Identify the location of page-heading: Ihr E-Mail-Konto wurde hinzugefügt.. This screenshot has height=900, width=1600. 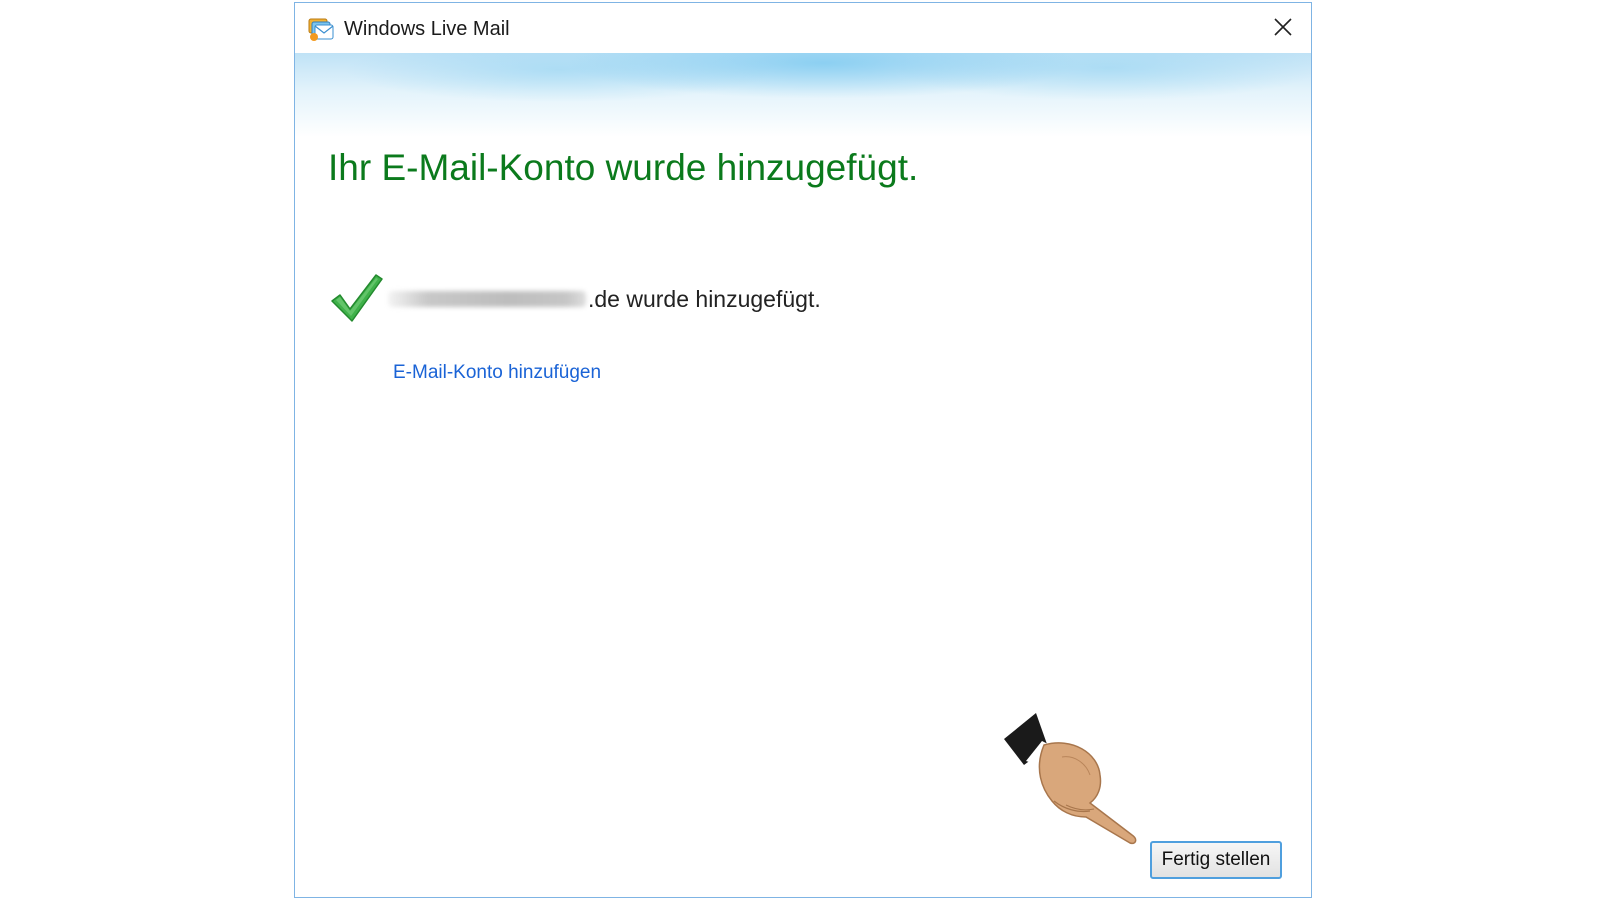
(623, 167).